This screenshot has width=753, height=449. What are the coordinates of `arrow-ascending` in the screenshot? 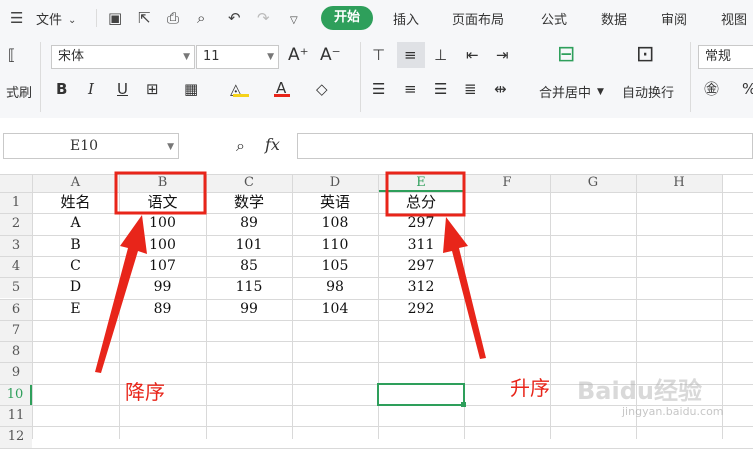 It's located at (464, 288).